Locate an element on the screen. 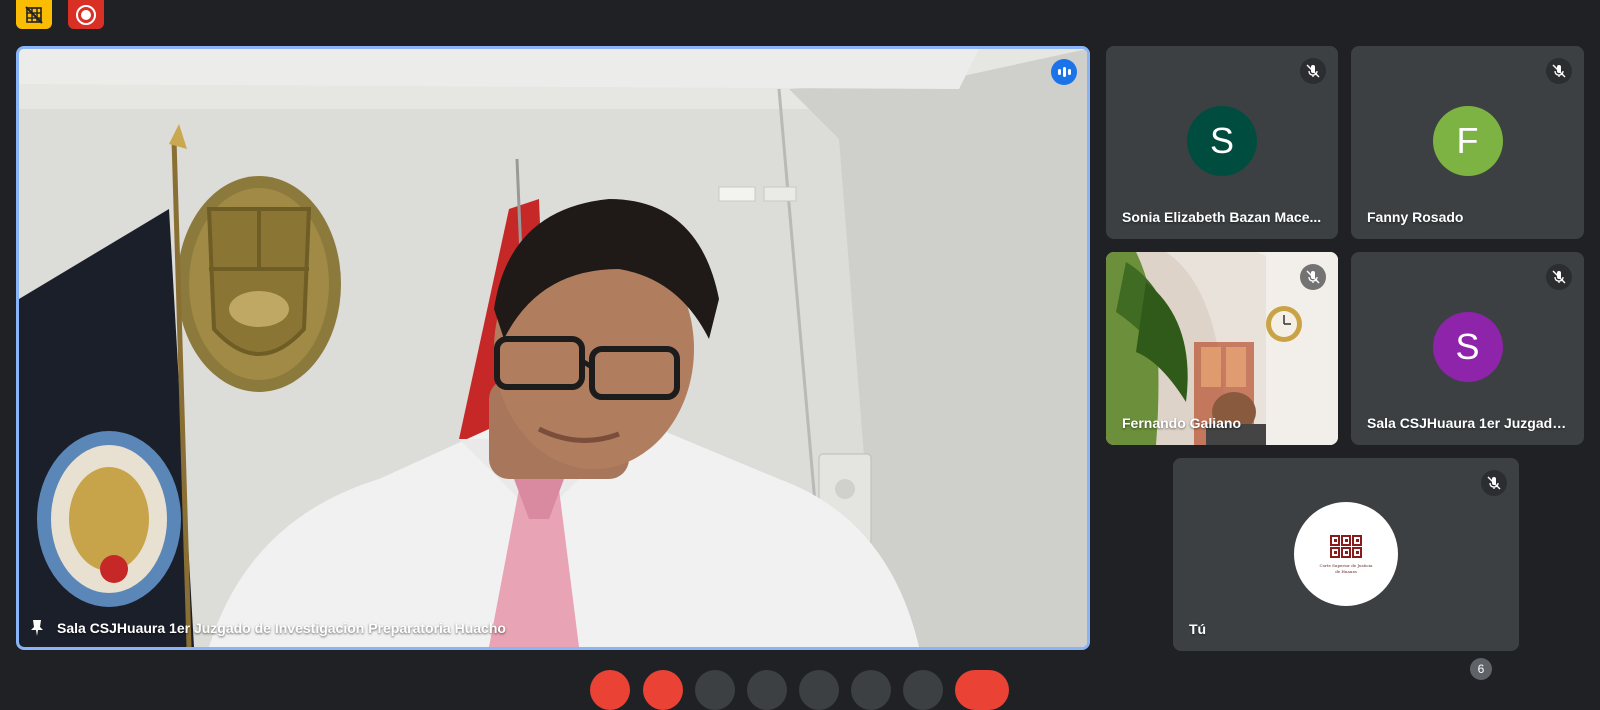 The image size is (1600, 710). court-logo-text: Corte Superior de Justicia de Huaura is located at coordinates (1346, 568).